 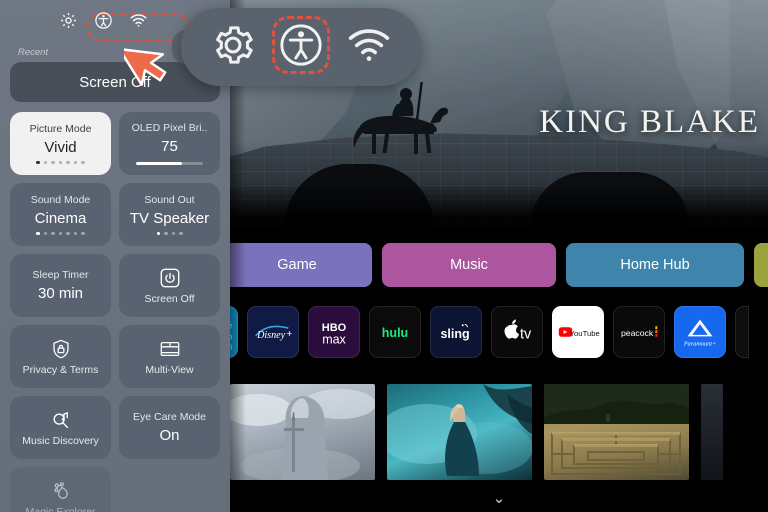 I want to click on card-music-discovery: Music Discovery, so click(x=60, y=427).